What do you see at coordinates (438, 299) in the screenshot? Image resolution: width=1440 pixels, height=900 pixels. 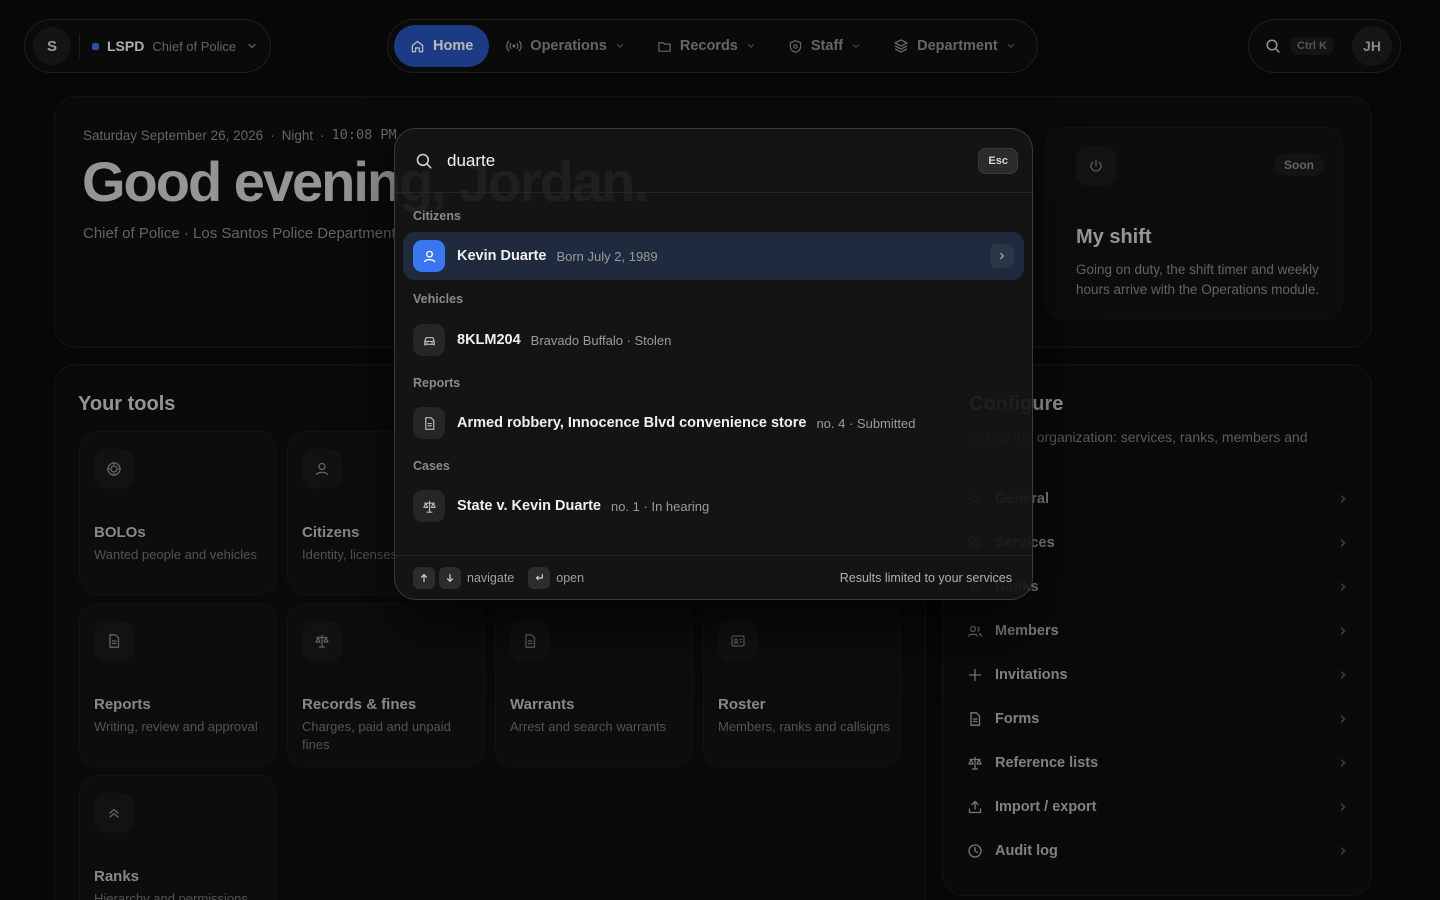 I see `group-label-vehicles: Vehicles` at bounding box center [438, 299].